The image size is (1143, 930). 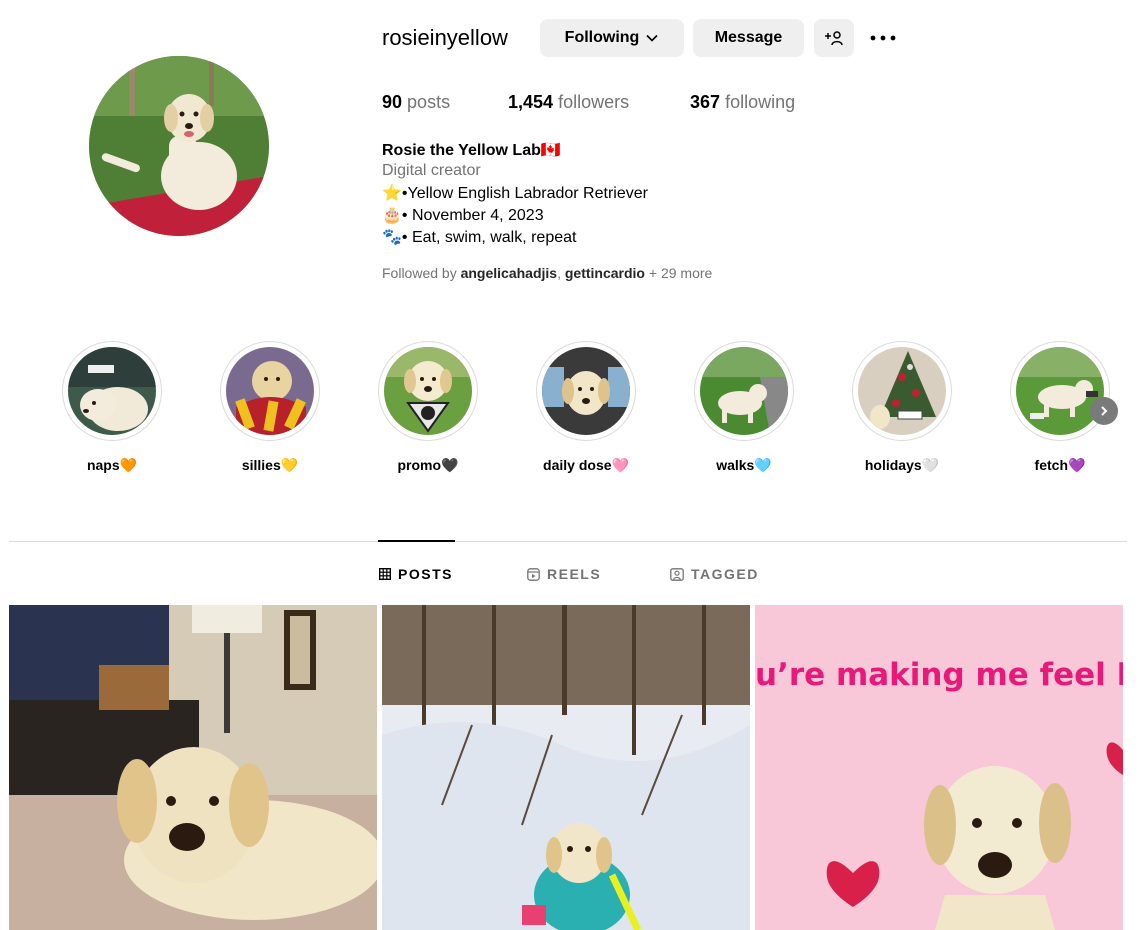 What do you see at coordinates (902, 465) in the screenshot?
I see `highlight-label: holidays🤍` at bounding box center [902, 465].